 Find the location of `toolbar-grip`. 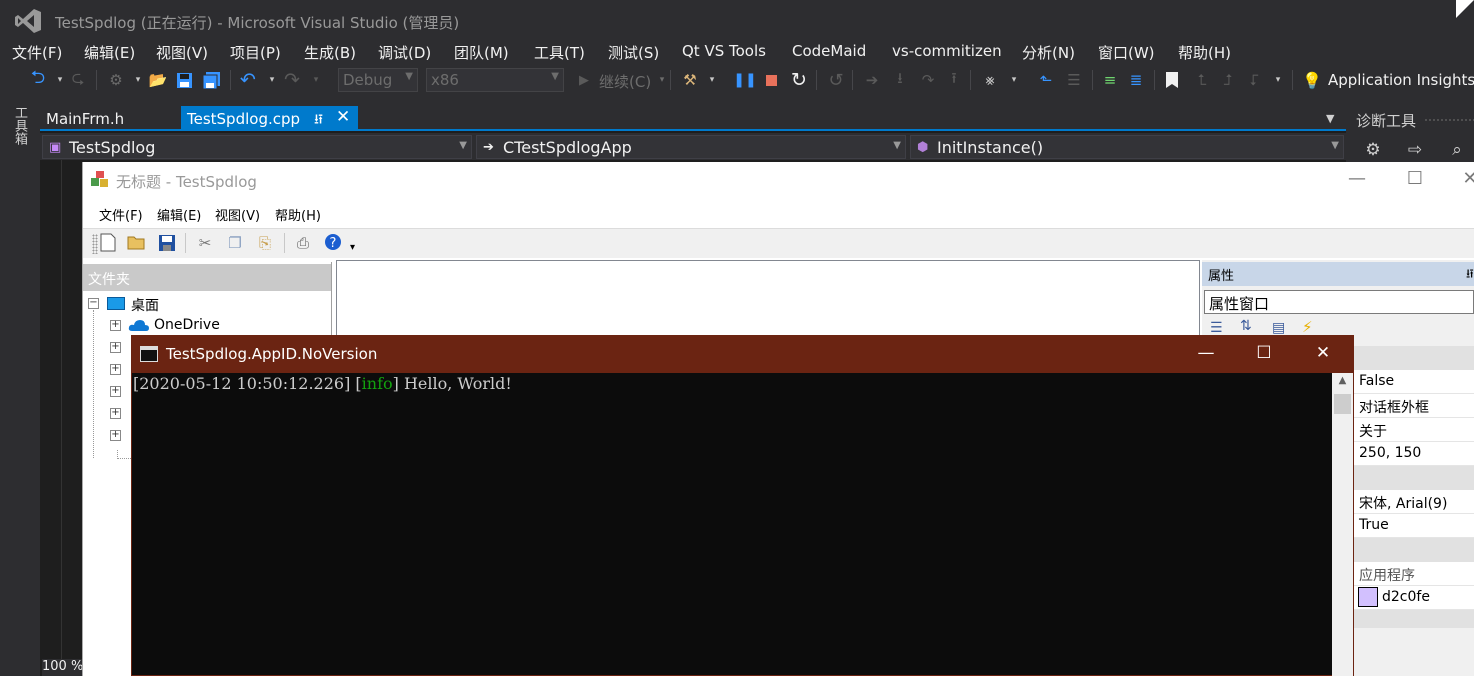

toolbar-grip is located at coordinates (95, 244).